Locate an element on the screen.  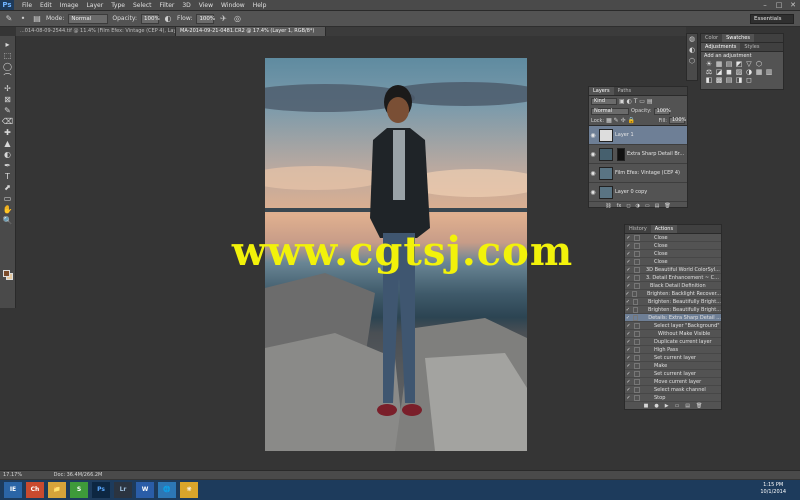
visibility-eye-icon: ◉ is located at coordinates (593, 173).